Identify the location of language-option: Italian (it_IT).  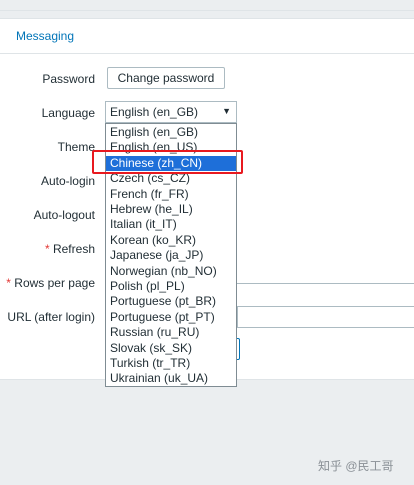
(171, 224).